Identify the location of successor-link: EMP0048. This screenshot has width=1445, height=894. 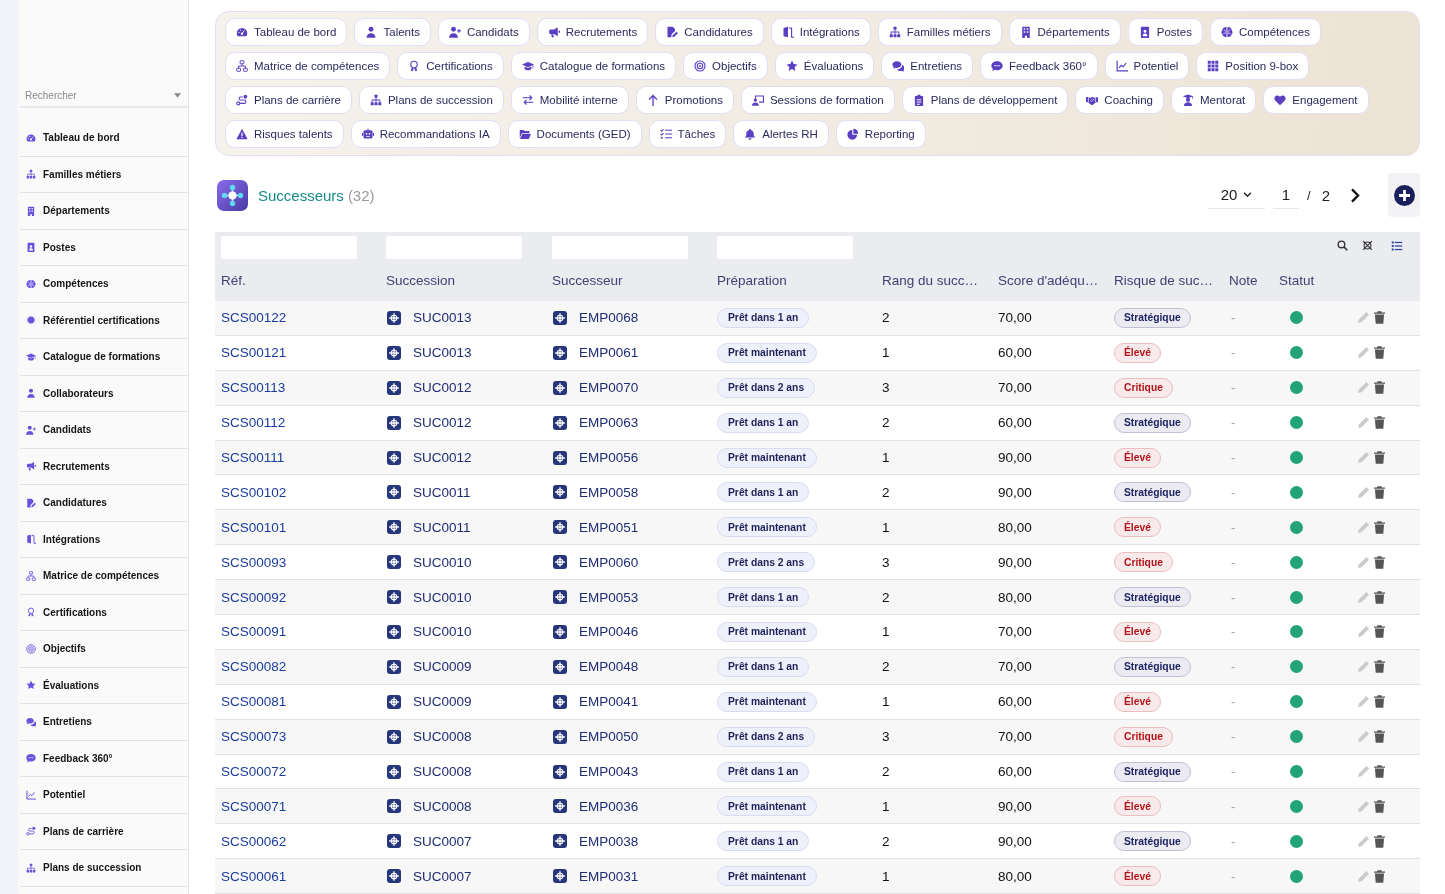
(609, 667).